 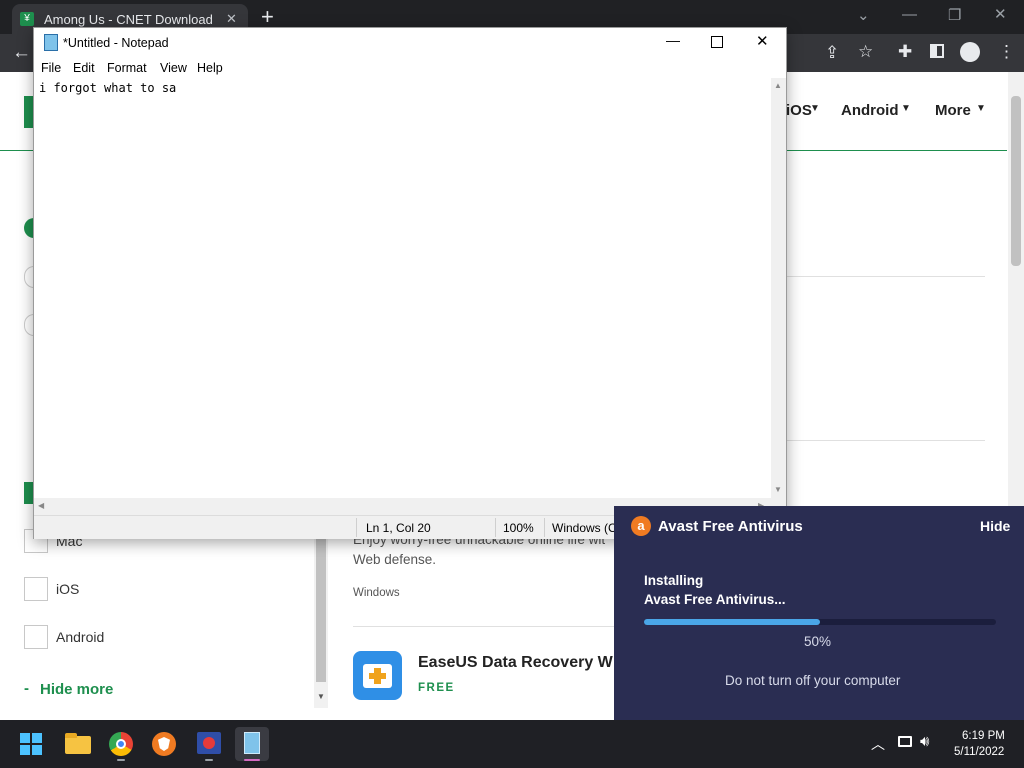 I want to click on product-description-line2: Web defense., so click(x=395, y=559).